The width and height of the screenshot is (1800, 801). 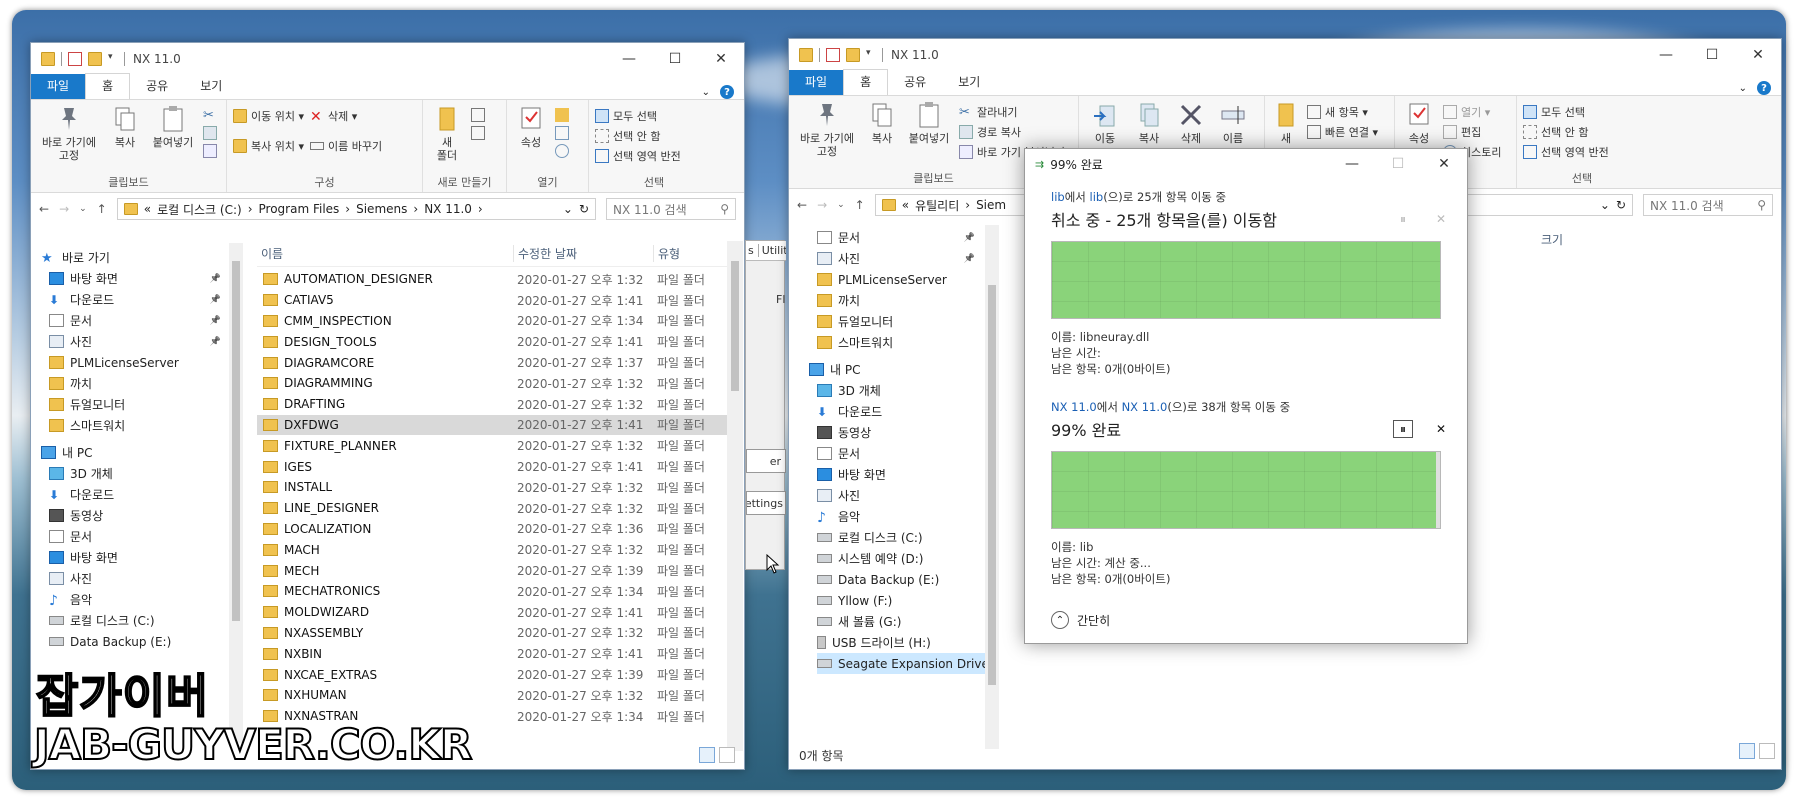 What do you see at coordinates (381, 209) in the screenshot?
I see `breadcrumb-3: Siemens` at bounding box center [381, 209].